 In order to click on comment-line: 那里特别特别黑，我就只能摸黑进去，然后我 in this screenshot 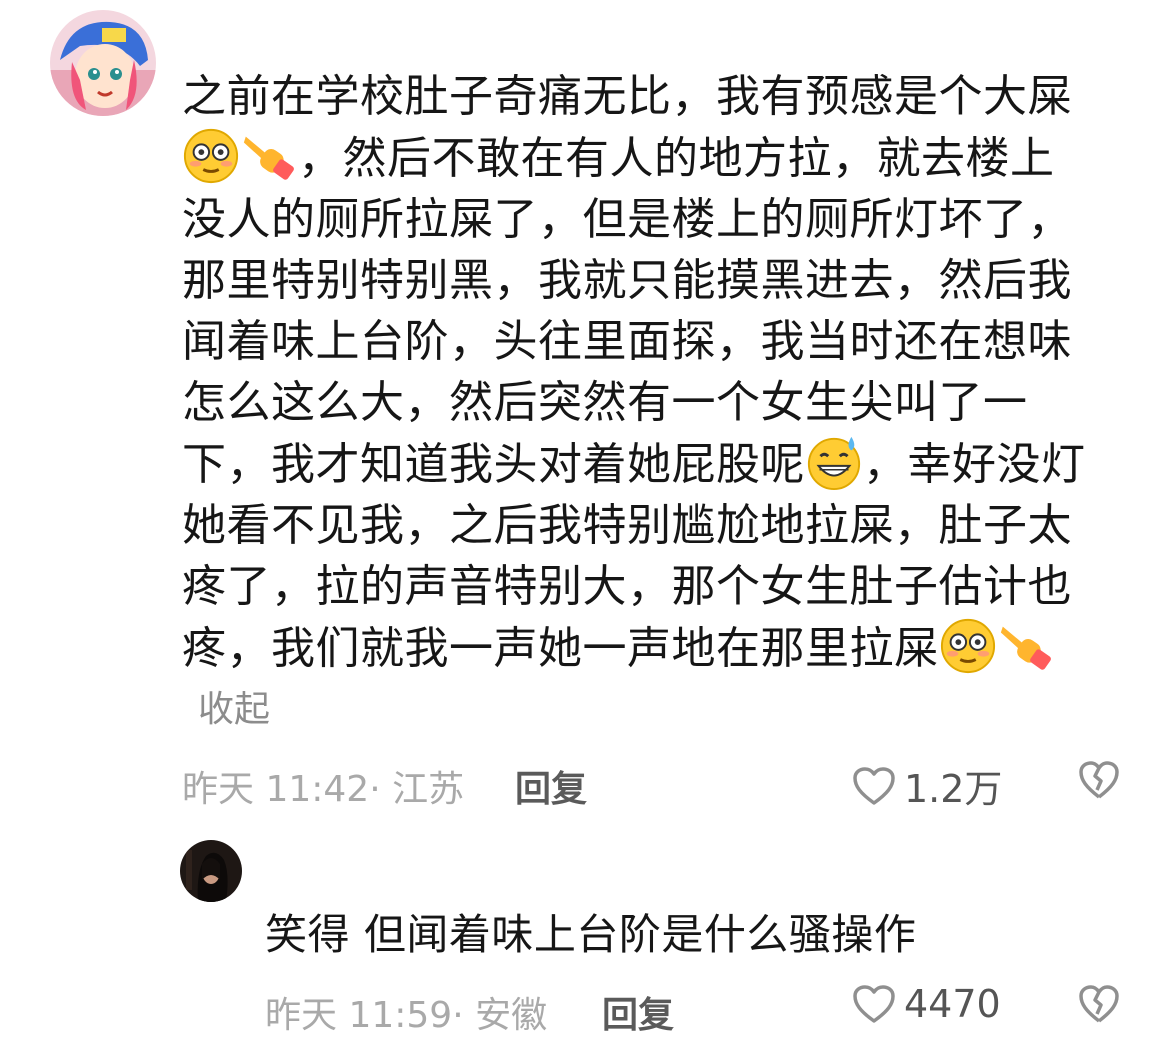, I will do `click(627, 280)`.